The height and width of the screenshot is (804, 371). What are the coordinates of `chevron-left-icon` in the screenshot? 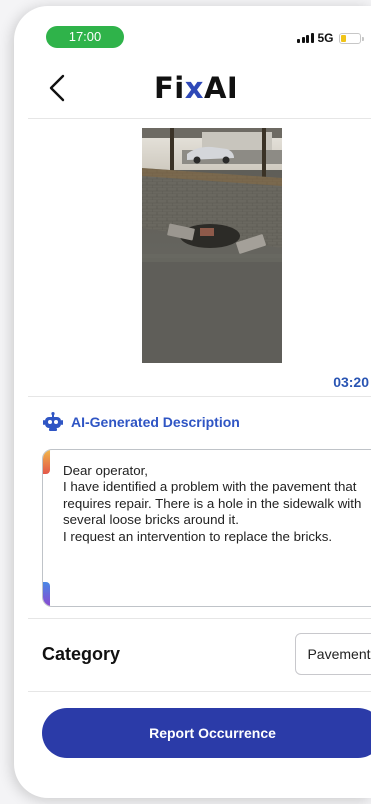 It's located at (57, 88).